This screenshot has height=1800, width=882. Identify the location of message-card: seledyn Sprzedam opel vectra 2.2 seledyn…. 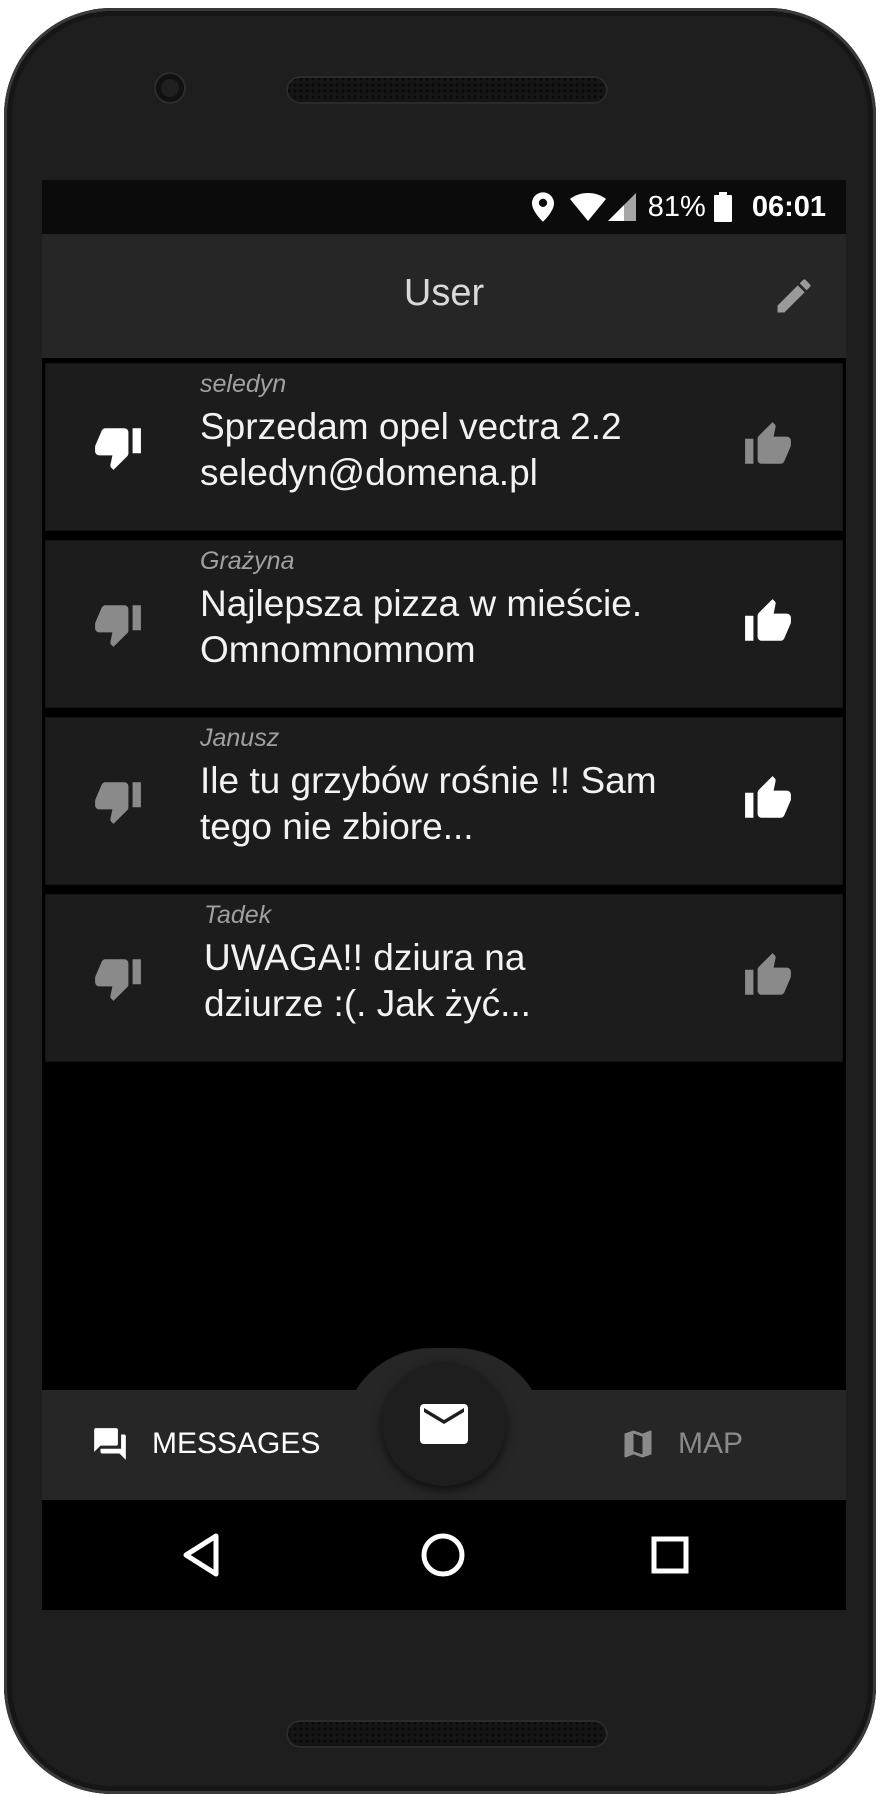
(444, 447).